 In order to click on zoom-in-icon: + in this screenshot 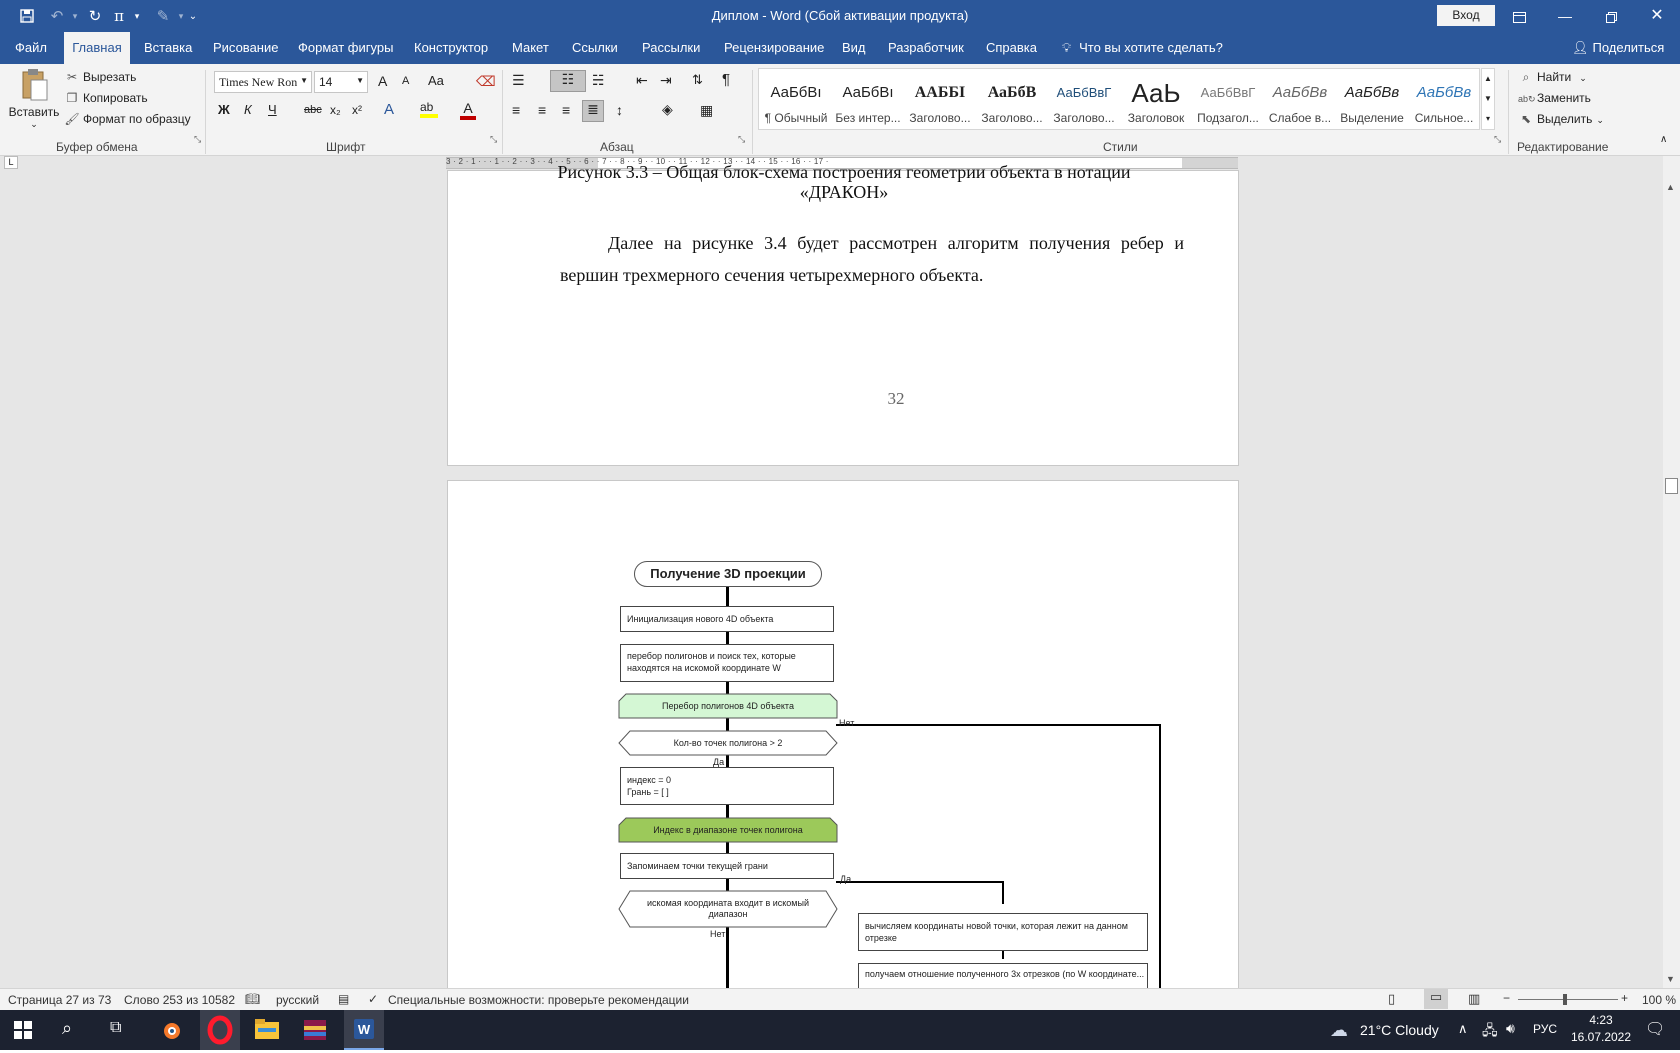, I will do `click(1624, 998)`.